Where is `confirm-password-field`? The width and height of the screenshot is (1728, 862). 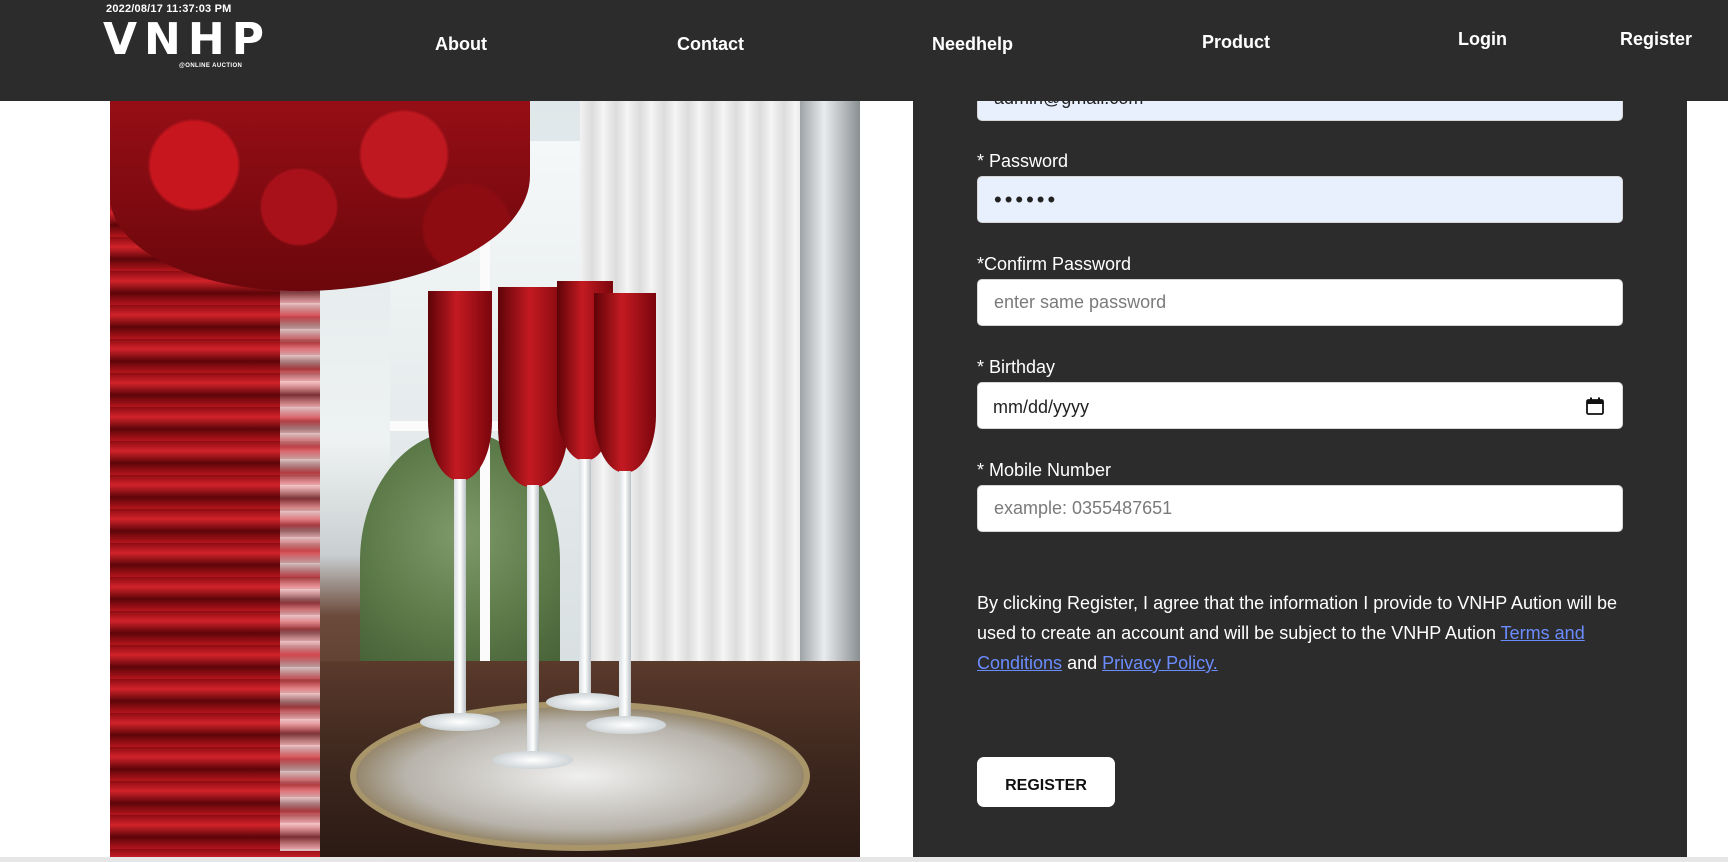 confirm-password-field is located at coordinates (1300, 302).